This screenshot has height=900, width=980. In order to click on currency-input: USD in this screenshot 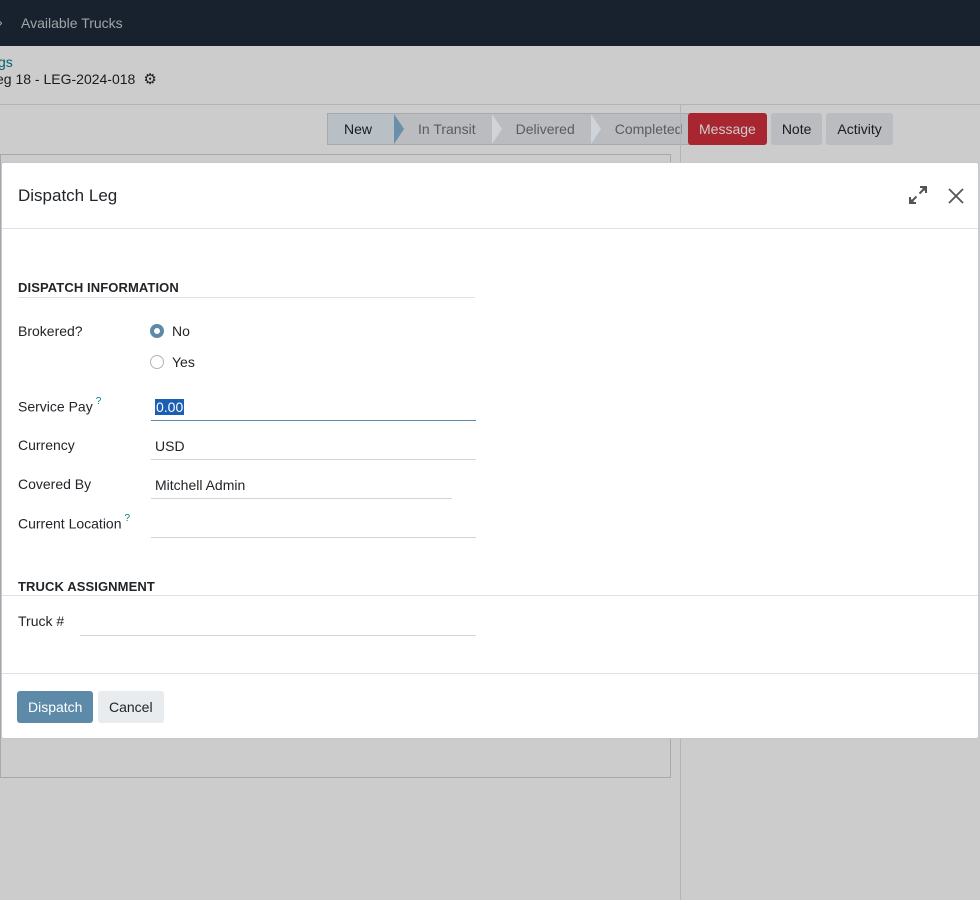, I will do `click(313, 447)`.